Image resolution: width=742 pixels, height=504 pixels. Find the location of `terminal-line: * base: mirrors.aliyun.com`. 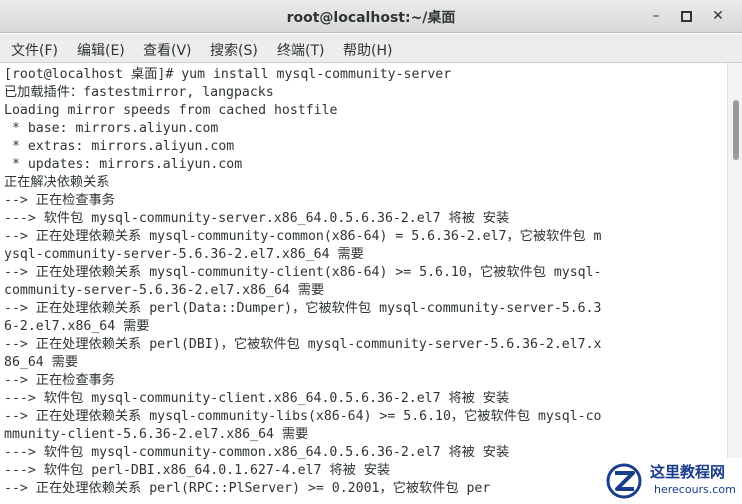

terminal-line: * base: mirrors.aliyun.com is located at coordinates (111, 128).